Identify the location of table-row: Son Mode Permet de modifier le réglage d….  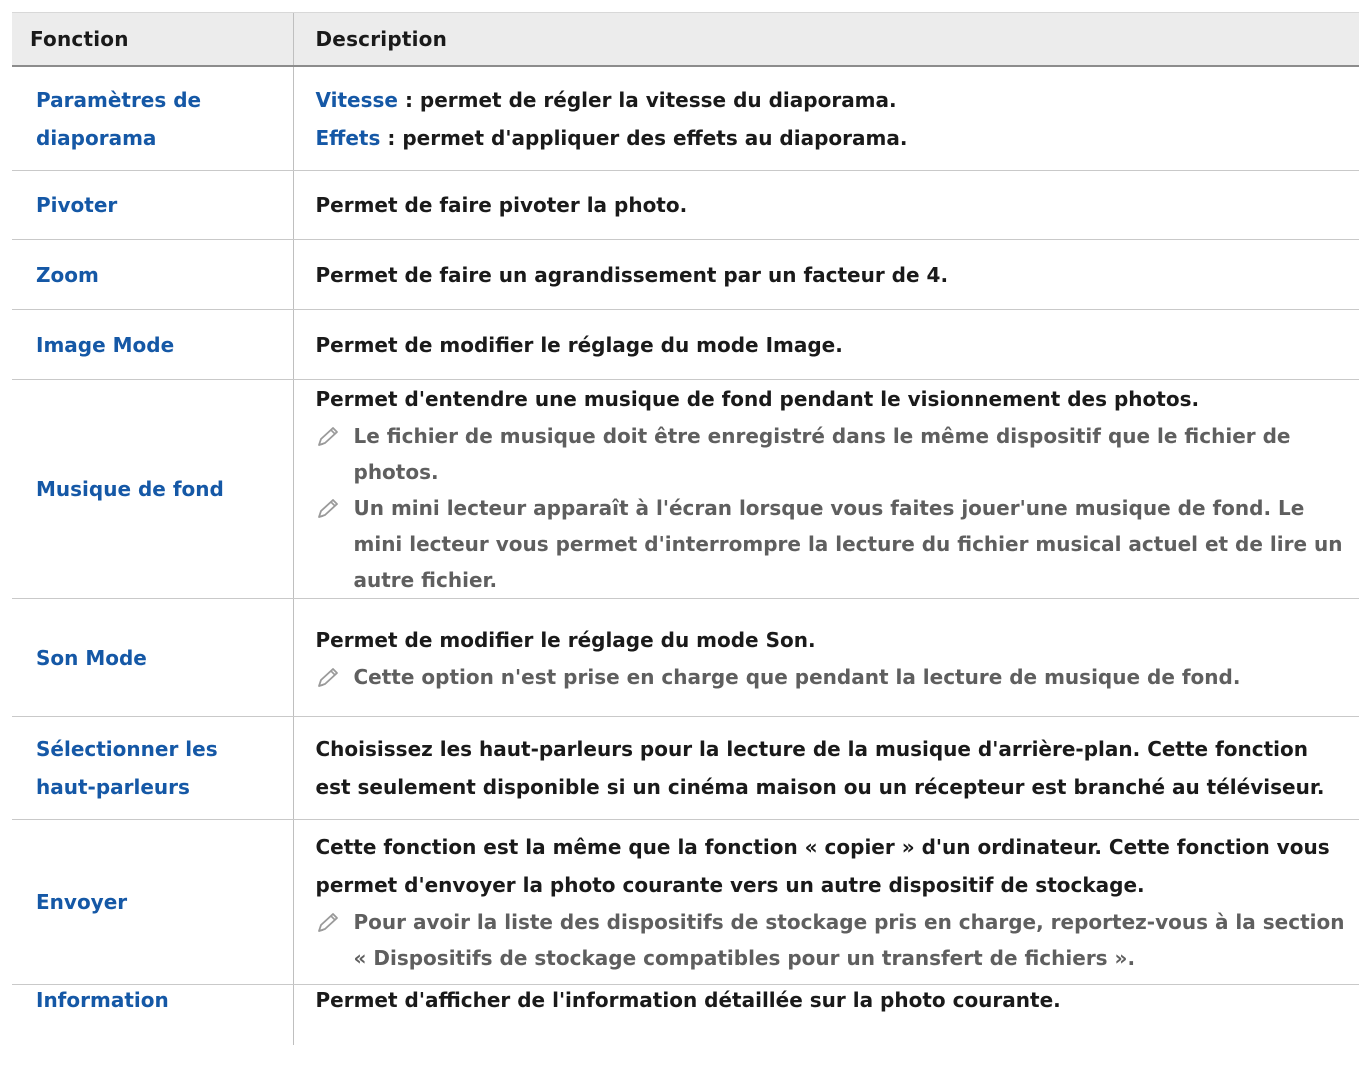
(685, 657).